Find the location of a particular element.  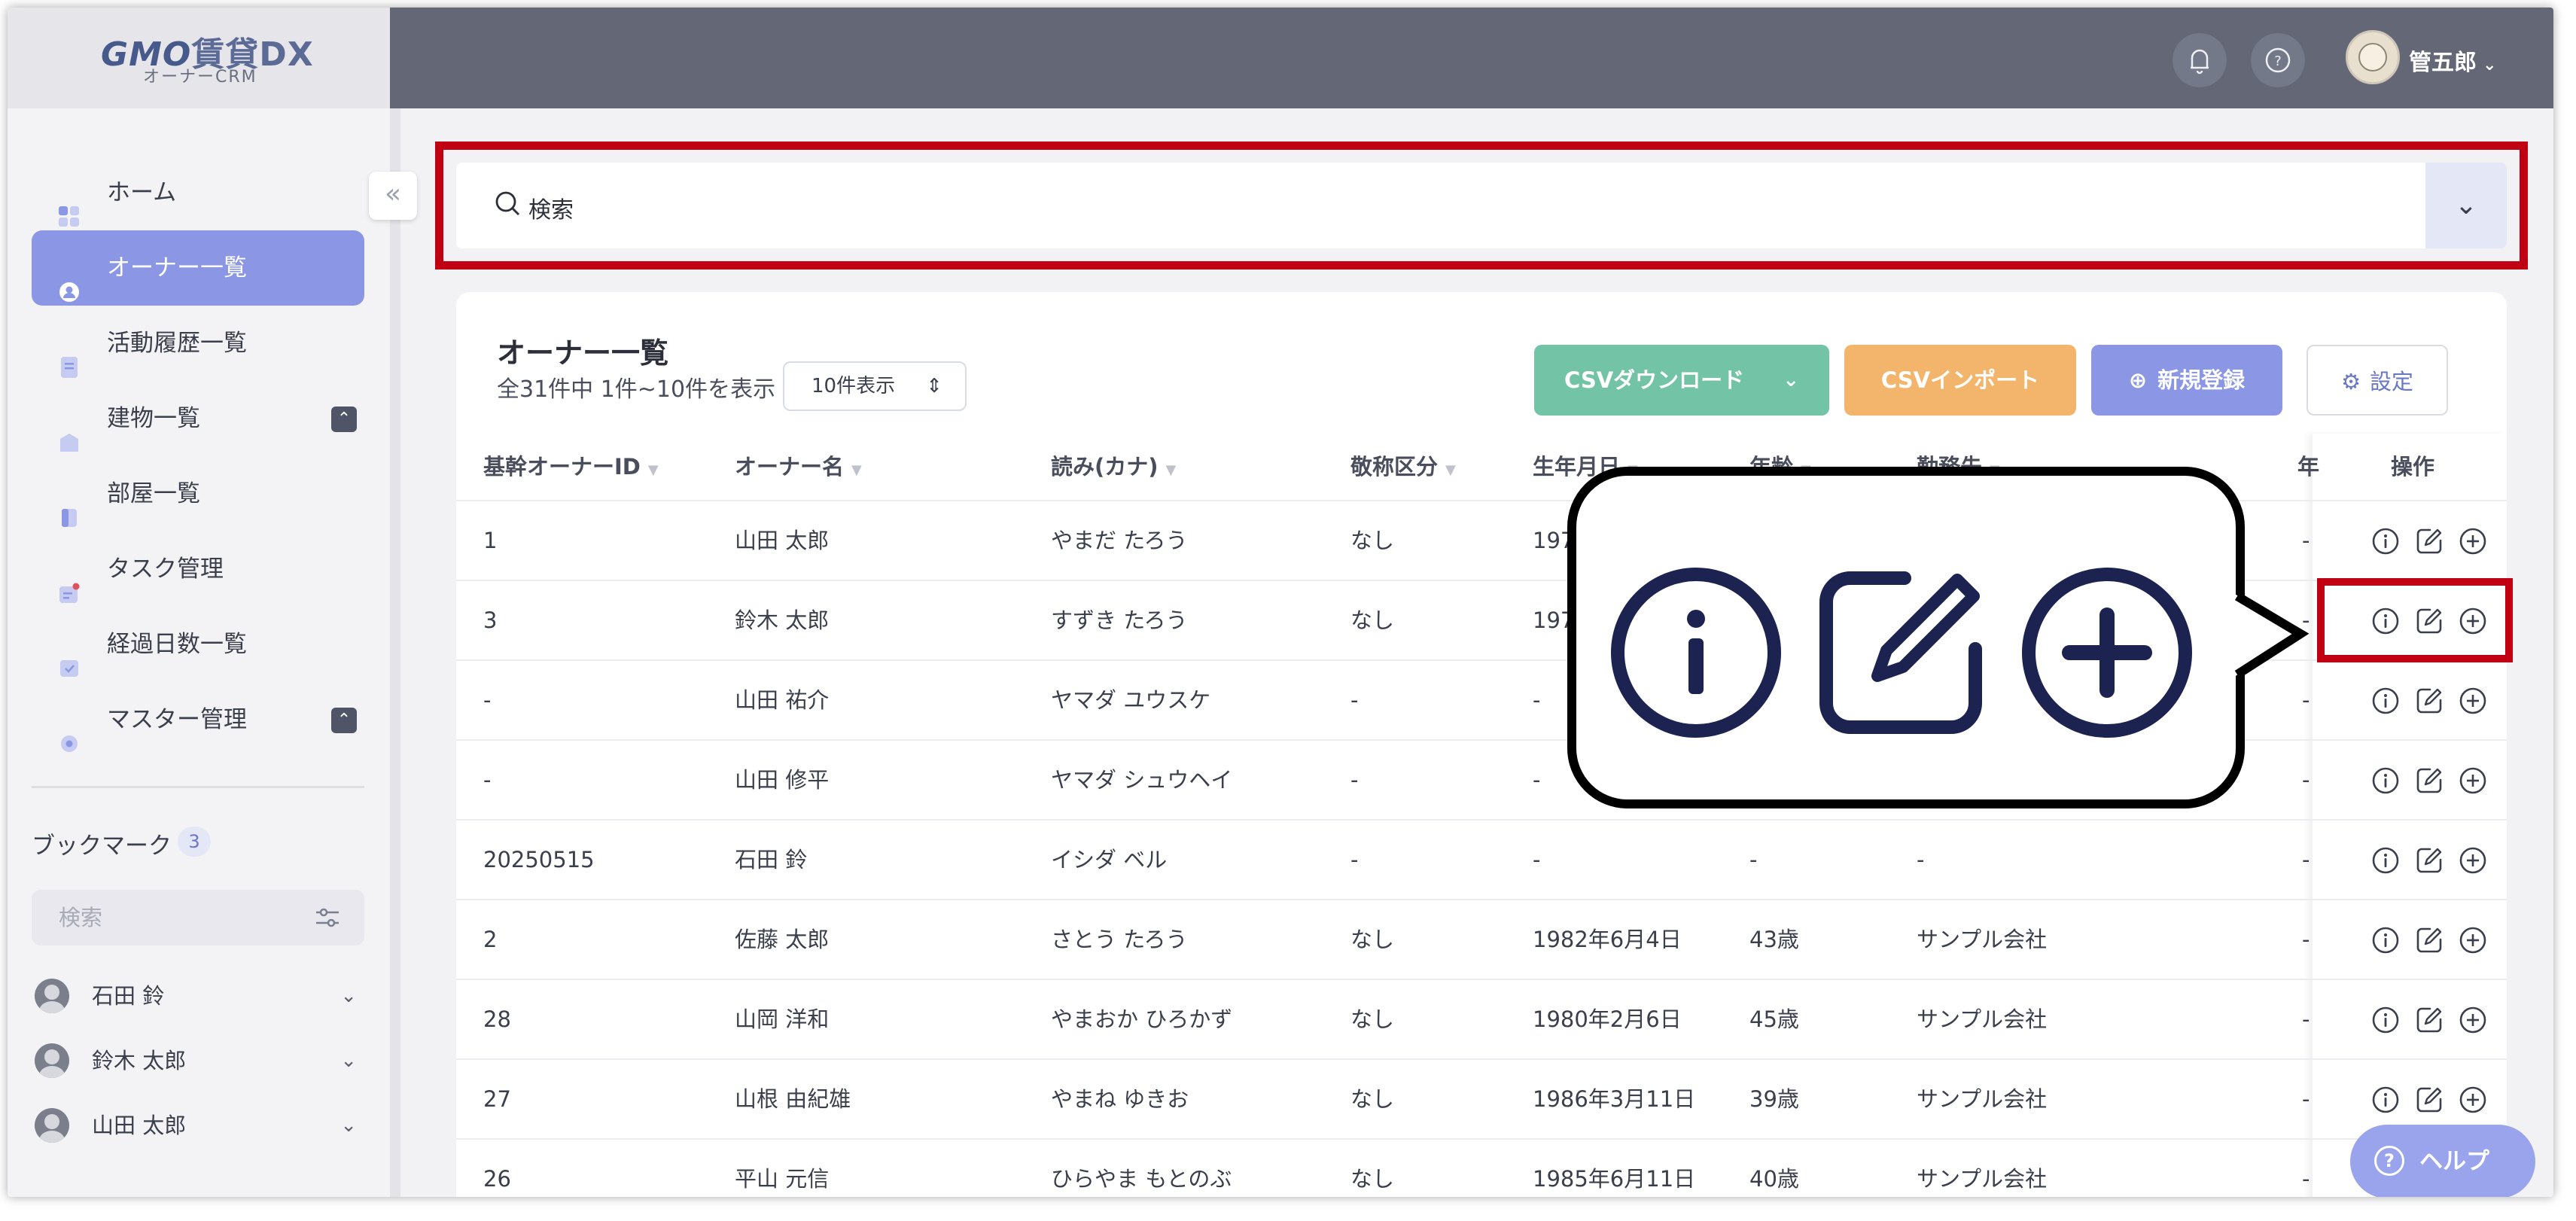

cell-owner-id: 28 is located at coordinates (497, 1019).